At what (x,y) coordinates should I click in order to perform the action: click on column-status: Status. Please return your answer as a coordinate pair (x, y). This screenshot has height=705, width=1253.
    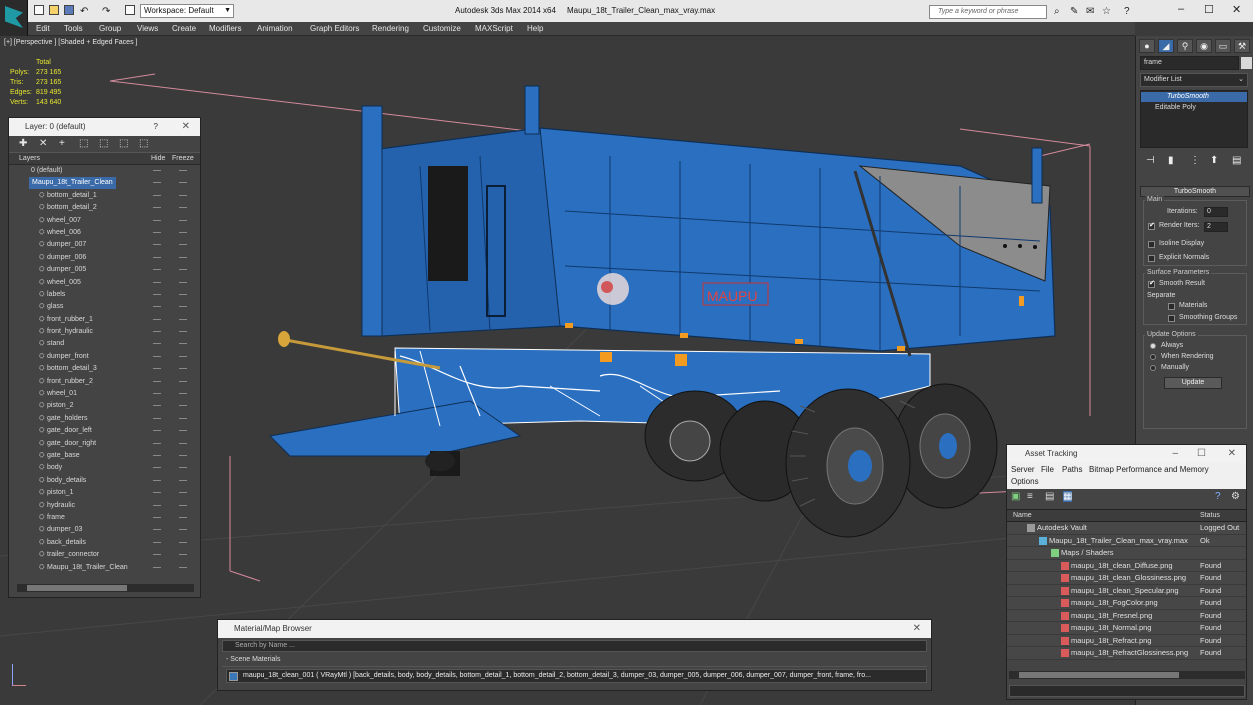
    Looking at the image, I should click on (1210, 515).